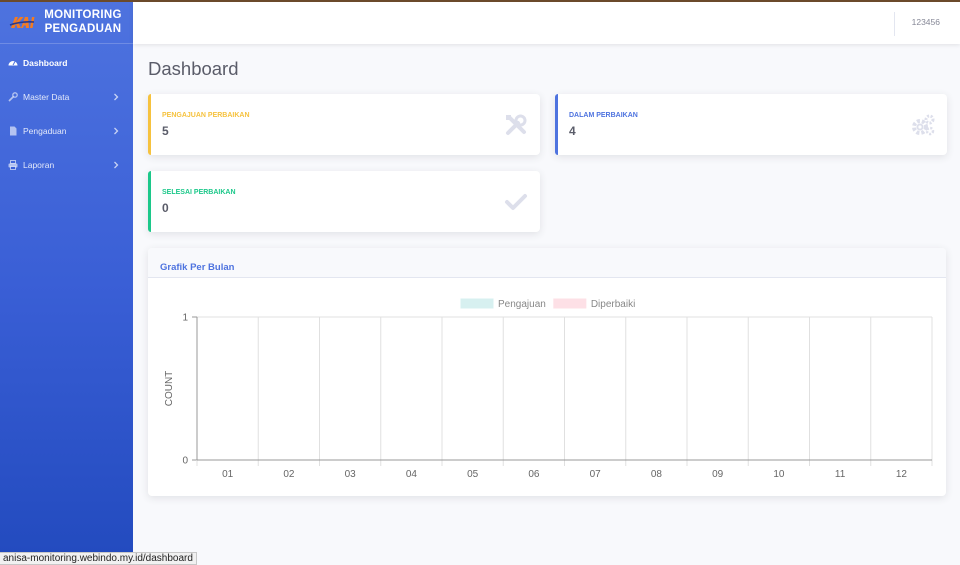  Describe the element at coordinates (98, 558) in the screenshot. I see `browser-status-url: anisa-monitoring.webindo.my.id/dashboard` at that location.